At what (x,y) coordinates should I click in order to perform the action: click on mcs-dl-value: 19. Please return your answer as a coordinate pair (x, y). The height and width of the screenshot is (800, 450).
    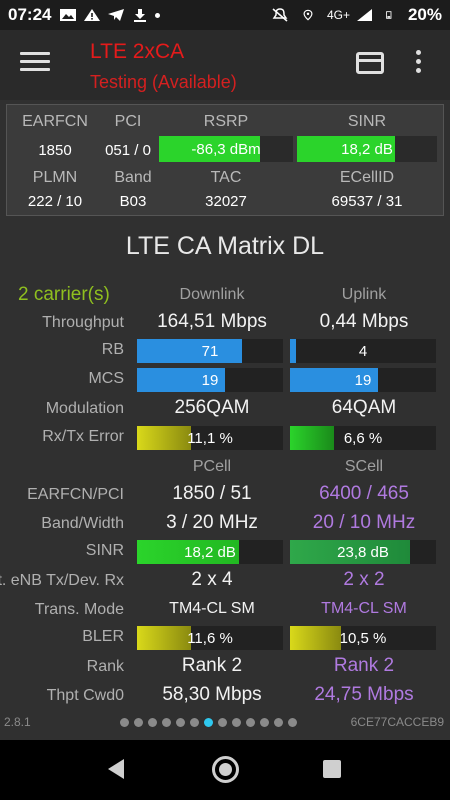
    Looking at the image, I should click on (210, 380).